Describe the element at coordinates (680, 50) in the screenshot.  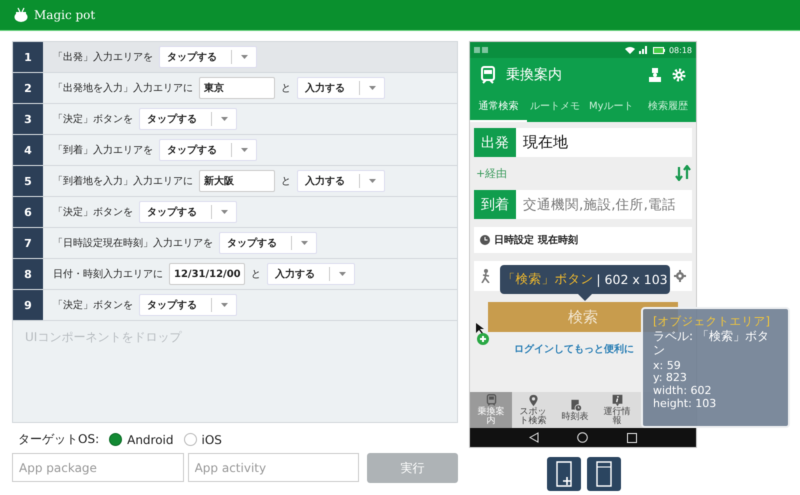
I see `status-time: 08:18` at that location.